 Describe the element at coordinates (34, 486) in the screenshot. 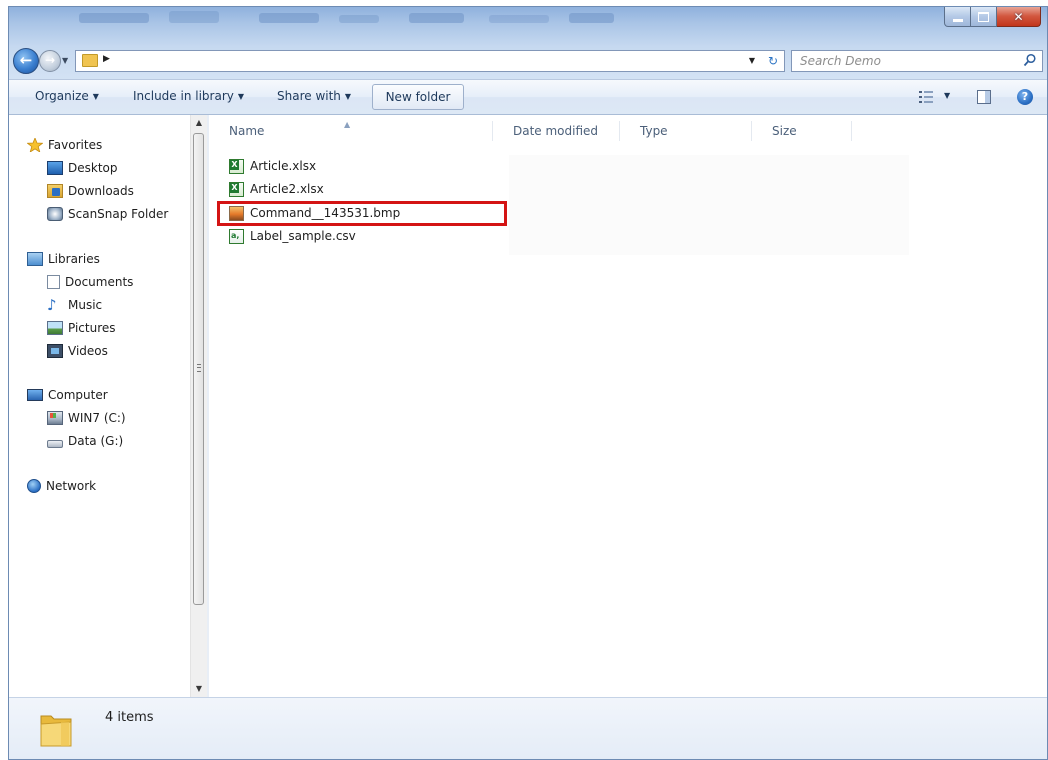

I see `network-icon` at that location.